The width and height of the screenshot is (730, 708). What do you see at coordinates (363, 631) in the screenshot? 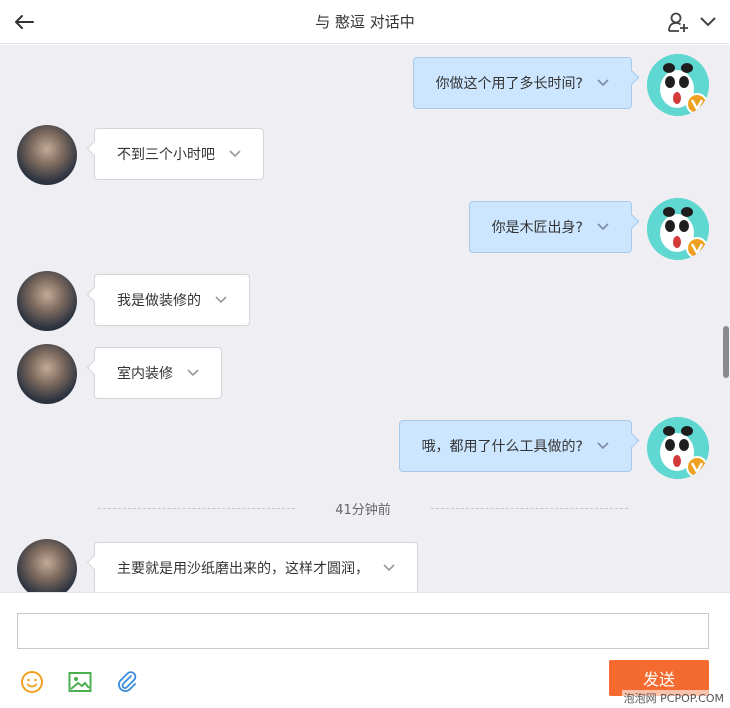
I see `message-input` at bounding box center [363, 631].